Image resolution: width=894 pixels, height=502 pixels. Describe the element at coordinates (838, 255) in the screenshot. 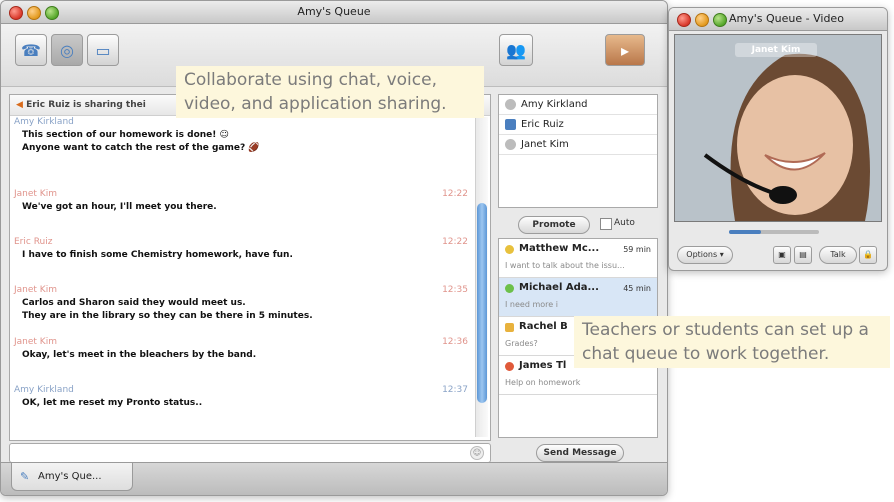

I see `talk-button: Talk` at that location.